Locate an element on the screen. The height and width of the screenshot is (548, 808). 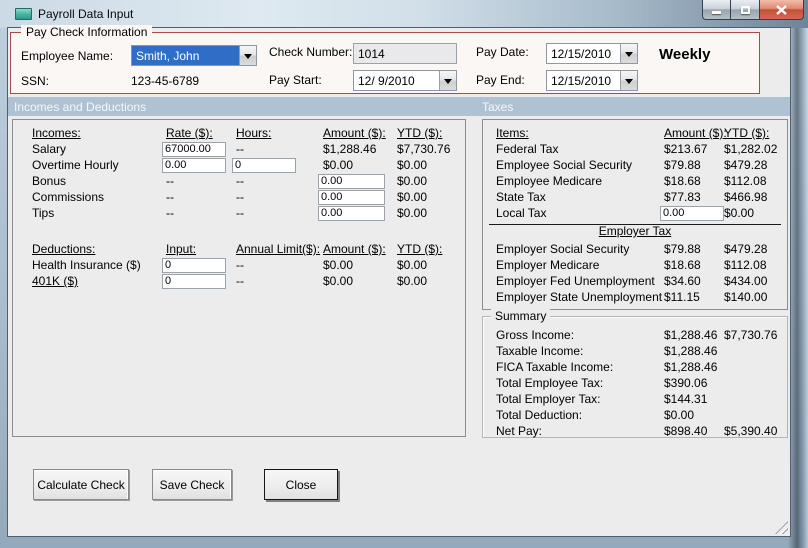
summary-row-fica: FICA Taxable Income: $1,288.46 is located at coordinates (635, 367).